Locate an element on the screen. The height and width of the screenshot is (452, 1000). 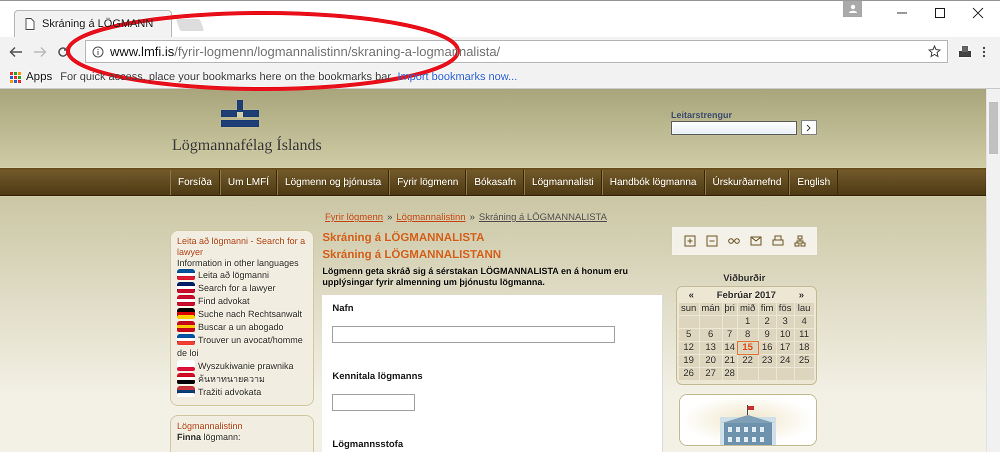
sitemap-icon is located at coordinates (800, 241).